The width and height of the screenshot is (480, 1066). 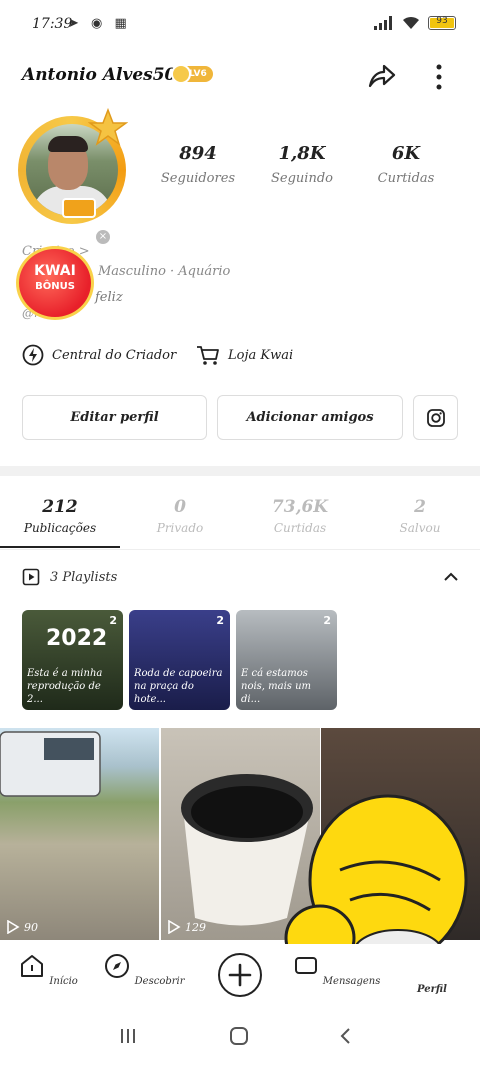 What do you see at coordinates (128, 1036) in the screenshot?
I see `recent-apps-icon` at bounding box center [128, 1036].